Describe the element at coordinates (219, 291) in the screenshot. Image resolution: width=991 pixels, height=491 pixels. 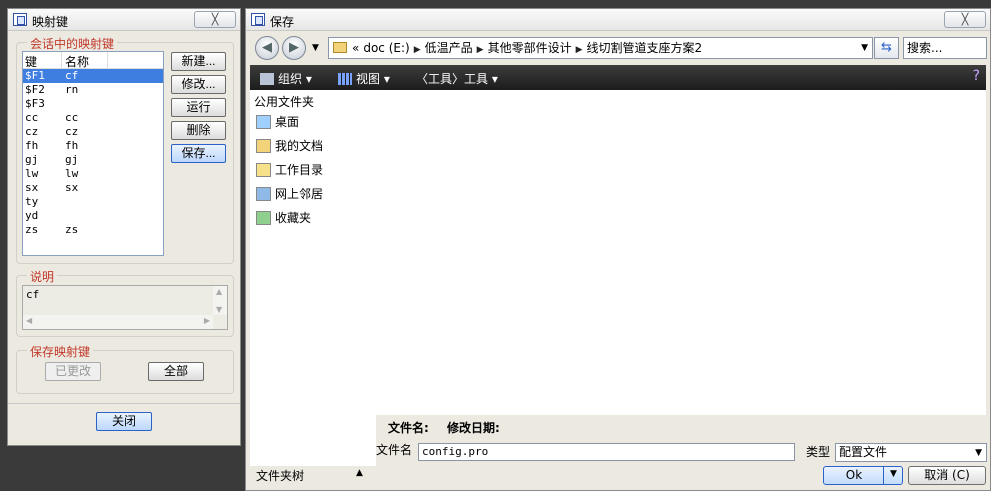
I see `scroll-up-icon: ▲` at that location.